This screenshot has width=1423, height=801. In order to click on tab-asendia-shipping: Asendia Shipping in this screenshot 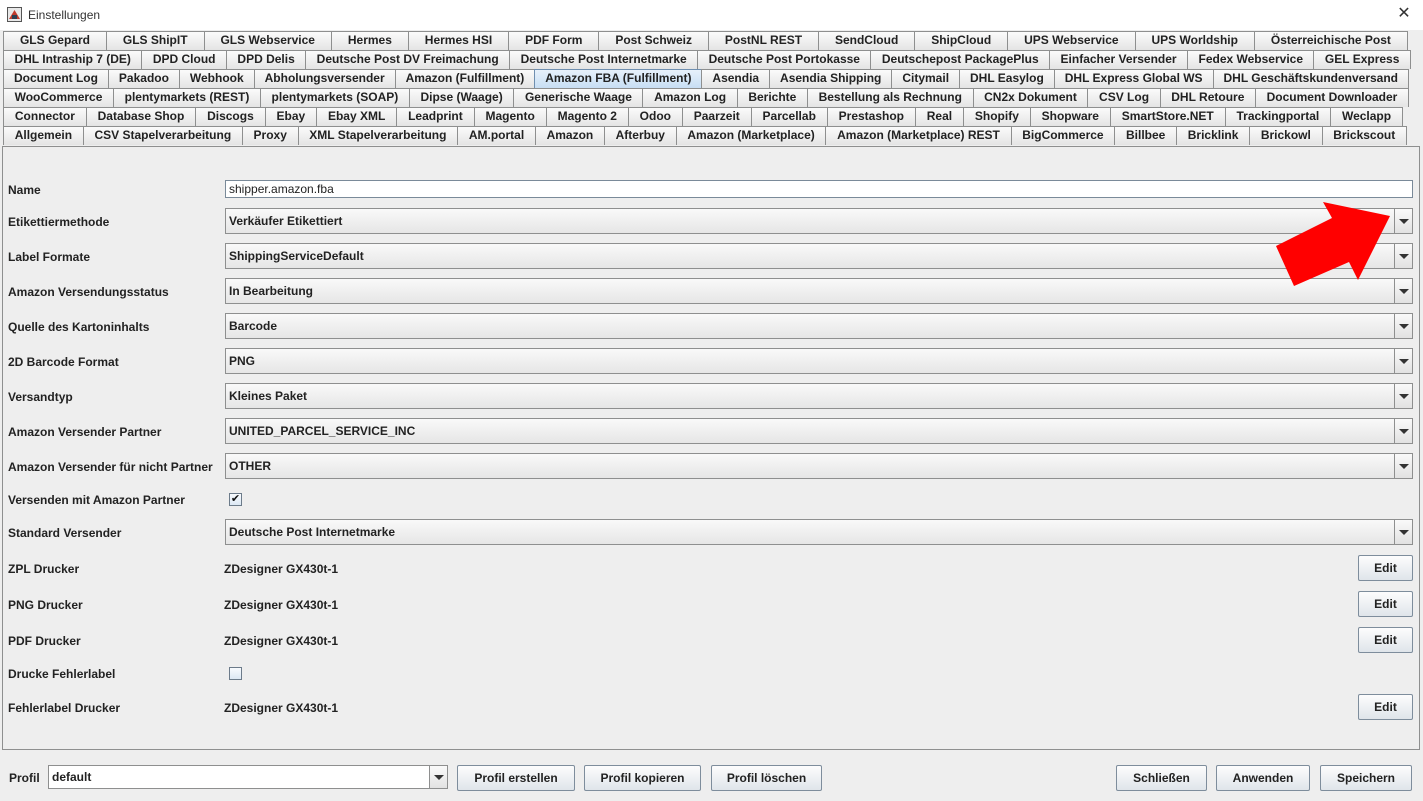, I will do `click(831, 78)`.